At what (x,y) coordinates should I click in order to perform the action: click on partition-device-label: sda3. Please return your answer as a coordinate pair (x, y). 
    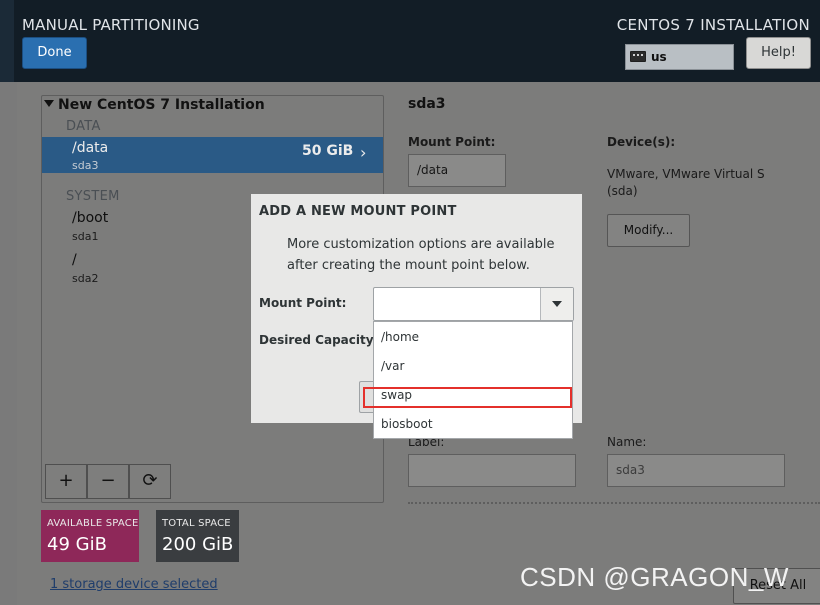
    Looking at the image, I should click on (85, 165).